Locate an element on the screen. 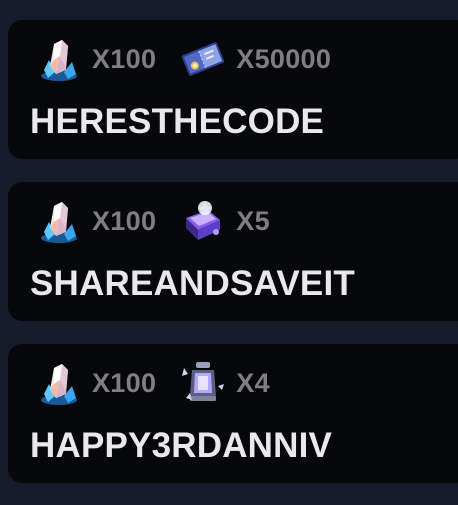 This screenshot has height=505, width=458. reward-quantity: X4 is located at coordinates (253, 382).